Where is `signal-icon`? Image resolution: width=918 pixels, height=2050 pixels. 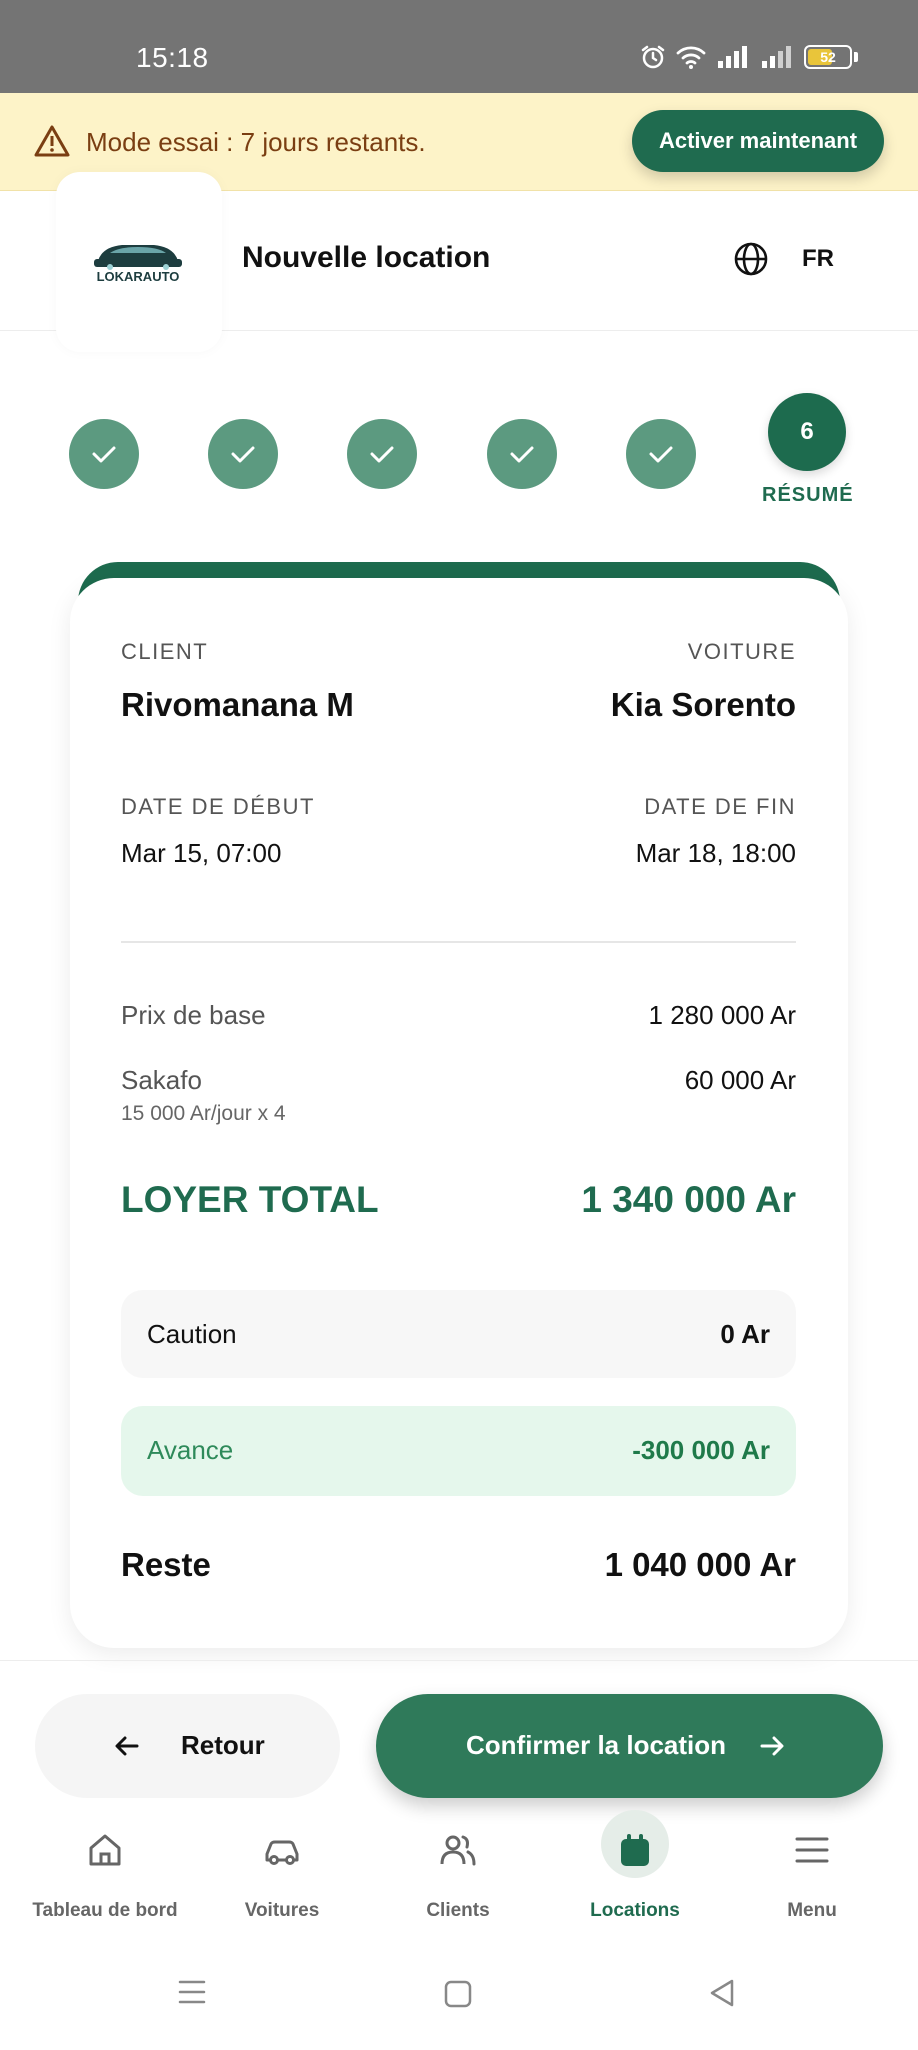
signal-icon is located at coordinates (732, 57).